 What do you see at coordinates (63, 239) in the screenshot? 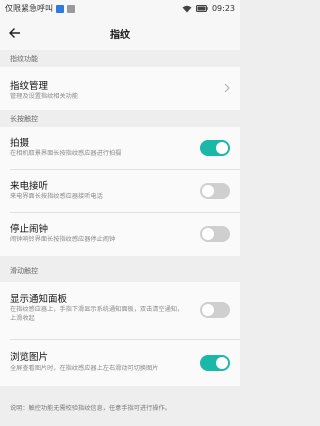
I see `item-subtitle: 闹钟响铃界面长按指纹感应器停止闹钟` at bounding box center [63, 239].